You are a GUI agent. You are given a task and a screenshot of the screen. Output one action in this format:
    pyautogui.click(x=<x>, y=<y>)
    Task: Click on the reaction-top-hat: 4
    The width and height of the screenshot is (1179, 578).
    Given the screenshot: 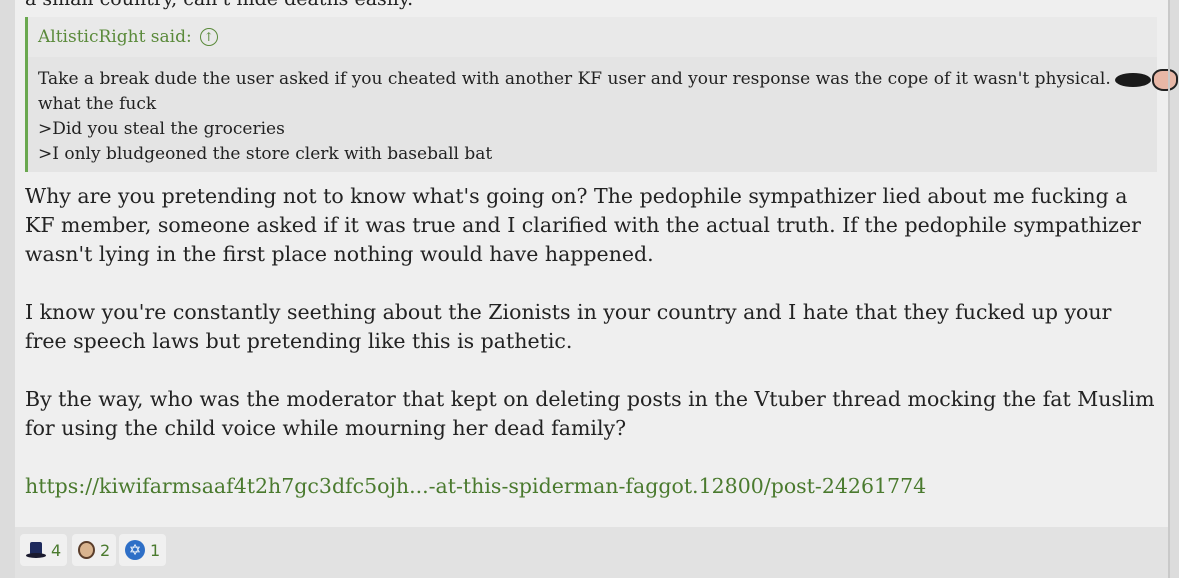 What is the action you would take?
    pyautogui.click(x=44, y=550)
    